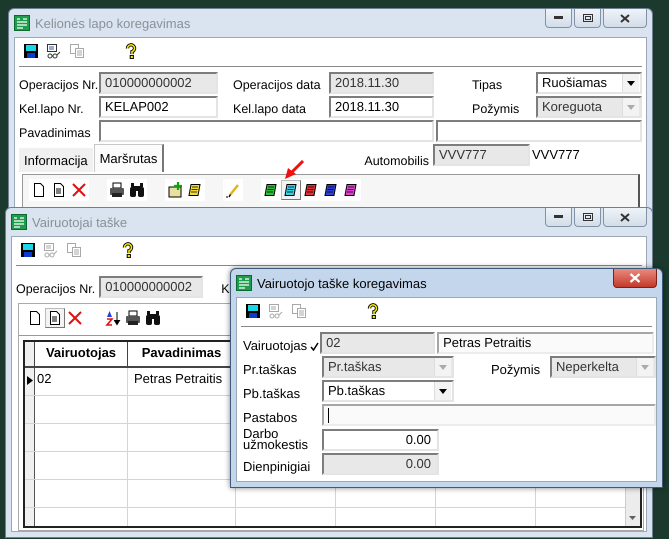  Describe the element at coordinates (275, 346) in the screenshot. I see `field-label: Vairuotojas` at that location.